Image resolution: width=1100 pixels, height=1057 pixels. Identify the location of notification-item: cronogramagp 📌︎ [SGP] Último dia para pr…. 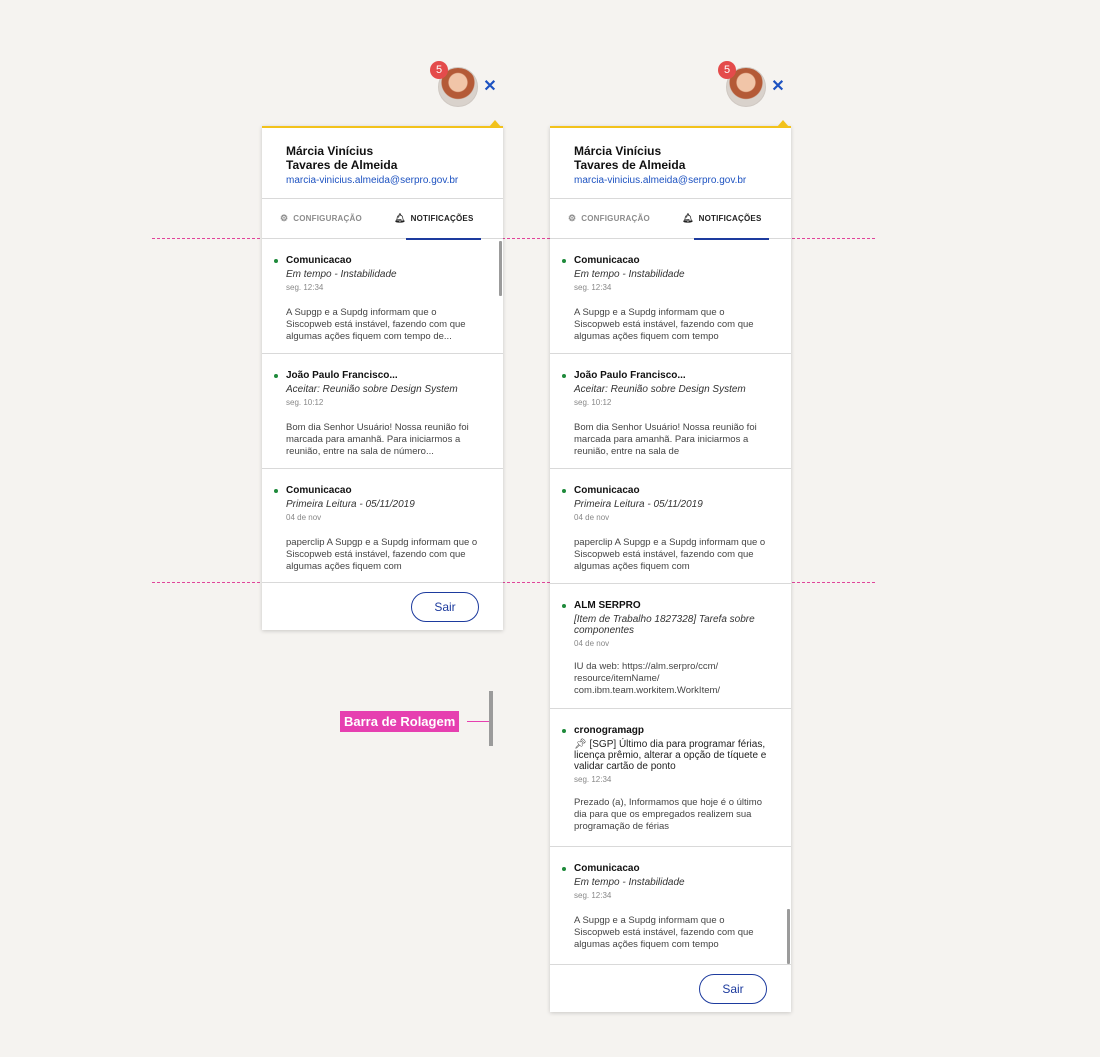
(670, 778).